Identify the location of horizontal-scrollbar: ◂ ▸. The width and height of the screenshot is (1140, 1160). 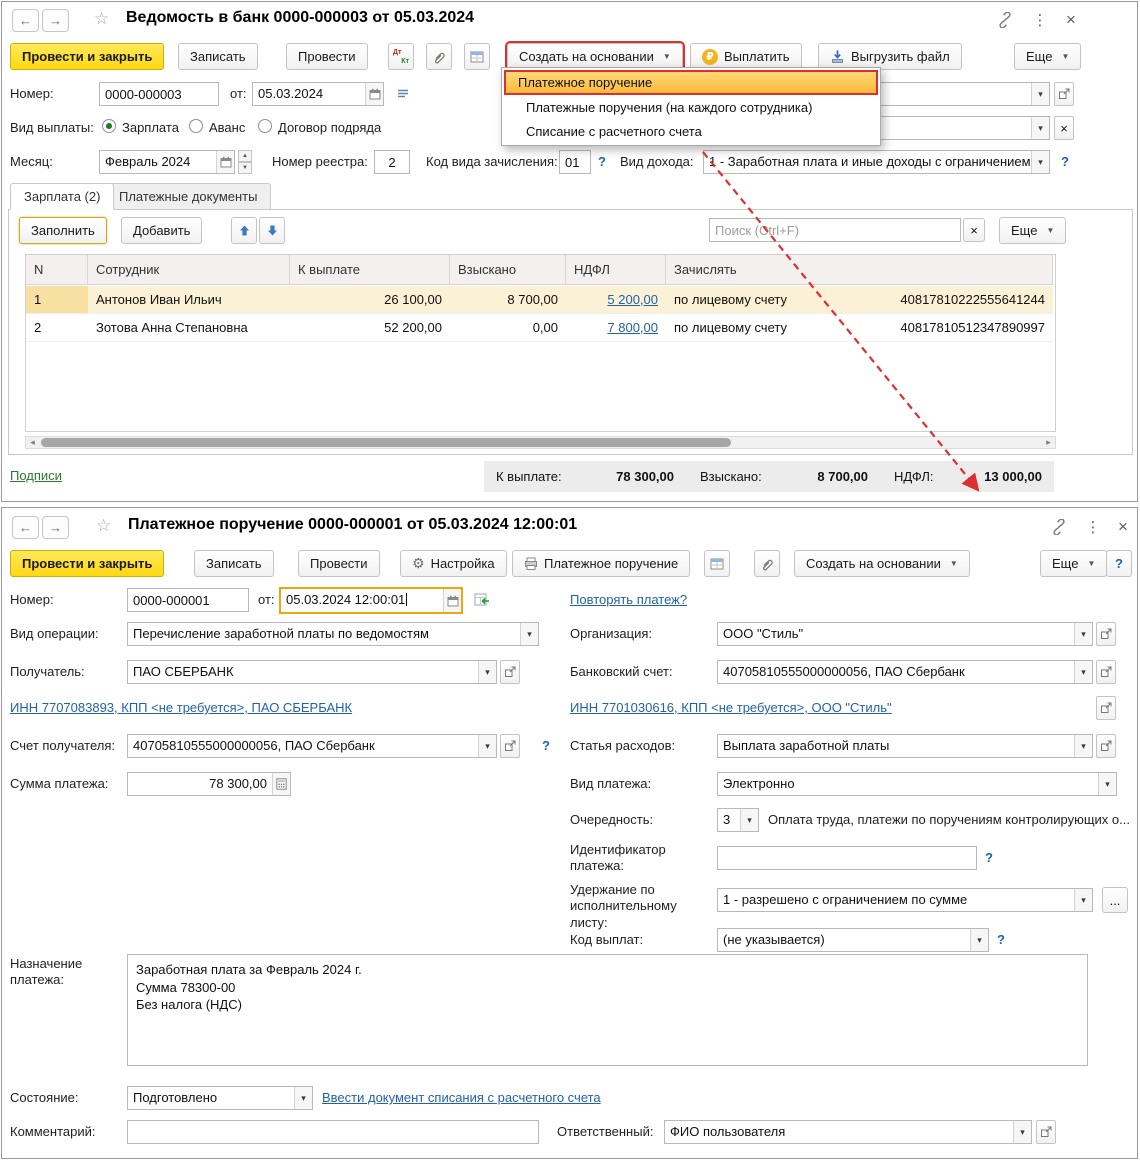
(540, 442).